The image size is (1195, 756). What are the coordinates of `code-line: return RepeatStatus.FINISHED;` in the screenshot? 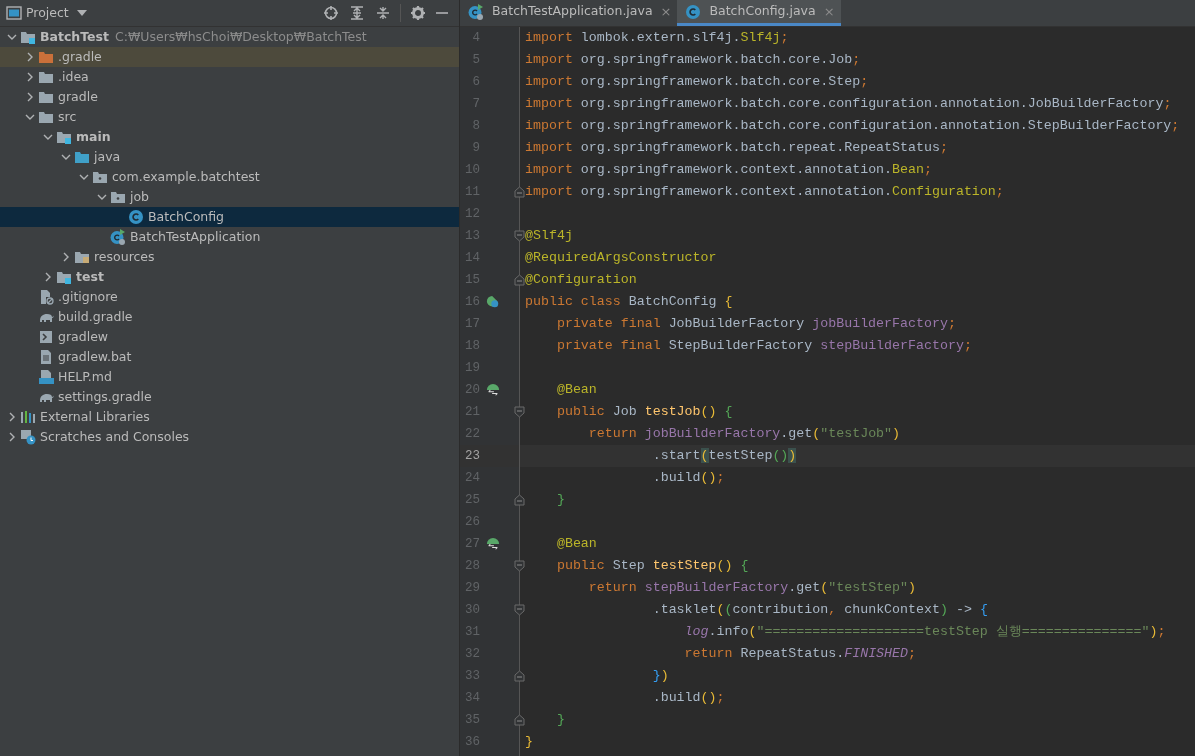 It's located at (799, 654).